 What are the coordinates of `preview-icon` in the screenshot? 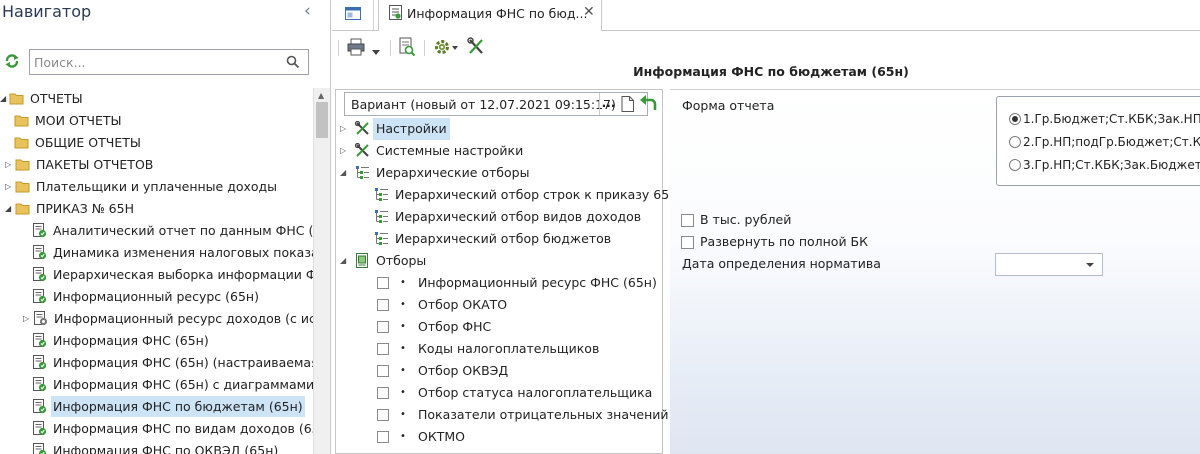 It's located at (407, 47).